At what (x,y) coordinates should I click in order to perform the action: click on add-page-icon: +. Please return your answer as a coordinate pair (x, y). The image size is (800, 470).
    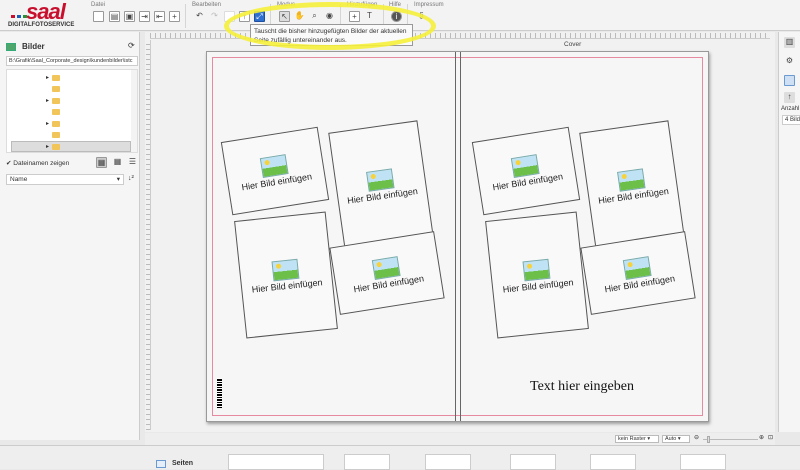
    Looking at the image, I should click on (174, 16).